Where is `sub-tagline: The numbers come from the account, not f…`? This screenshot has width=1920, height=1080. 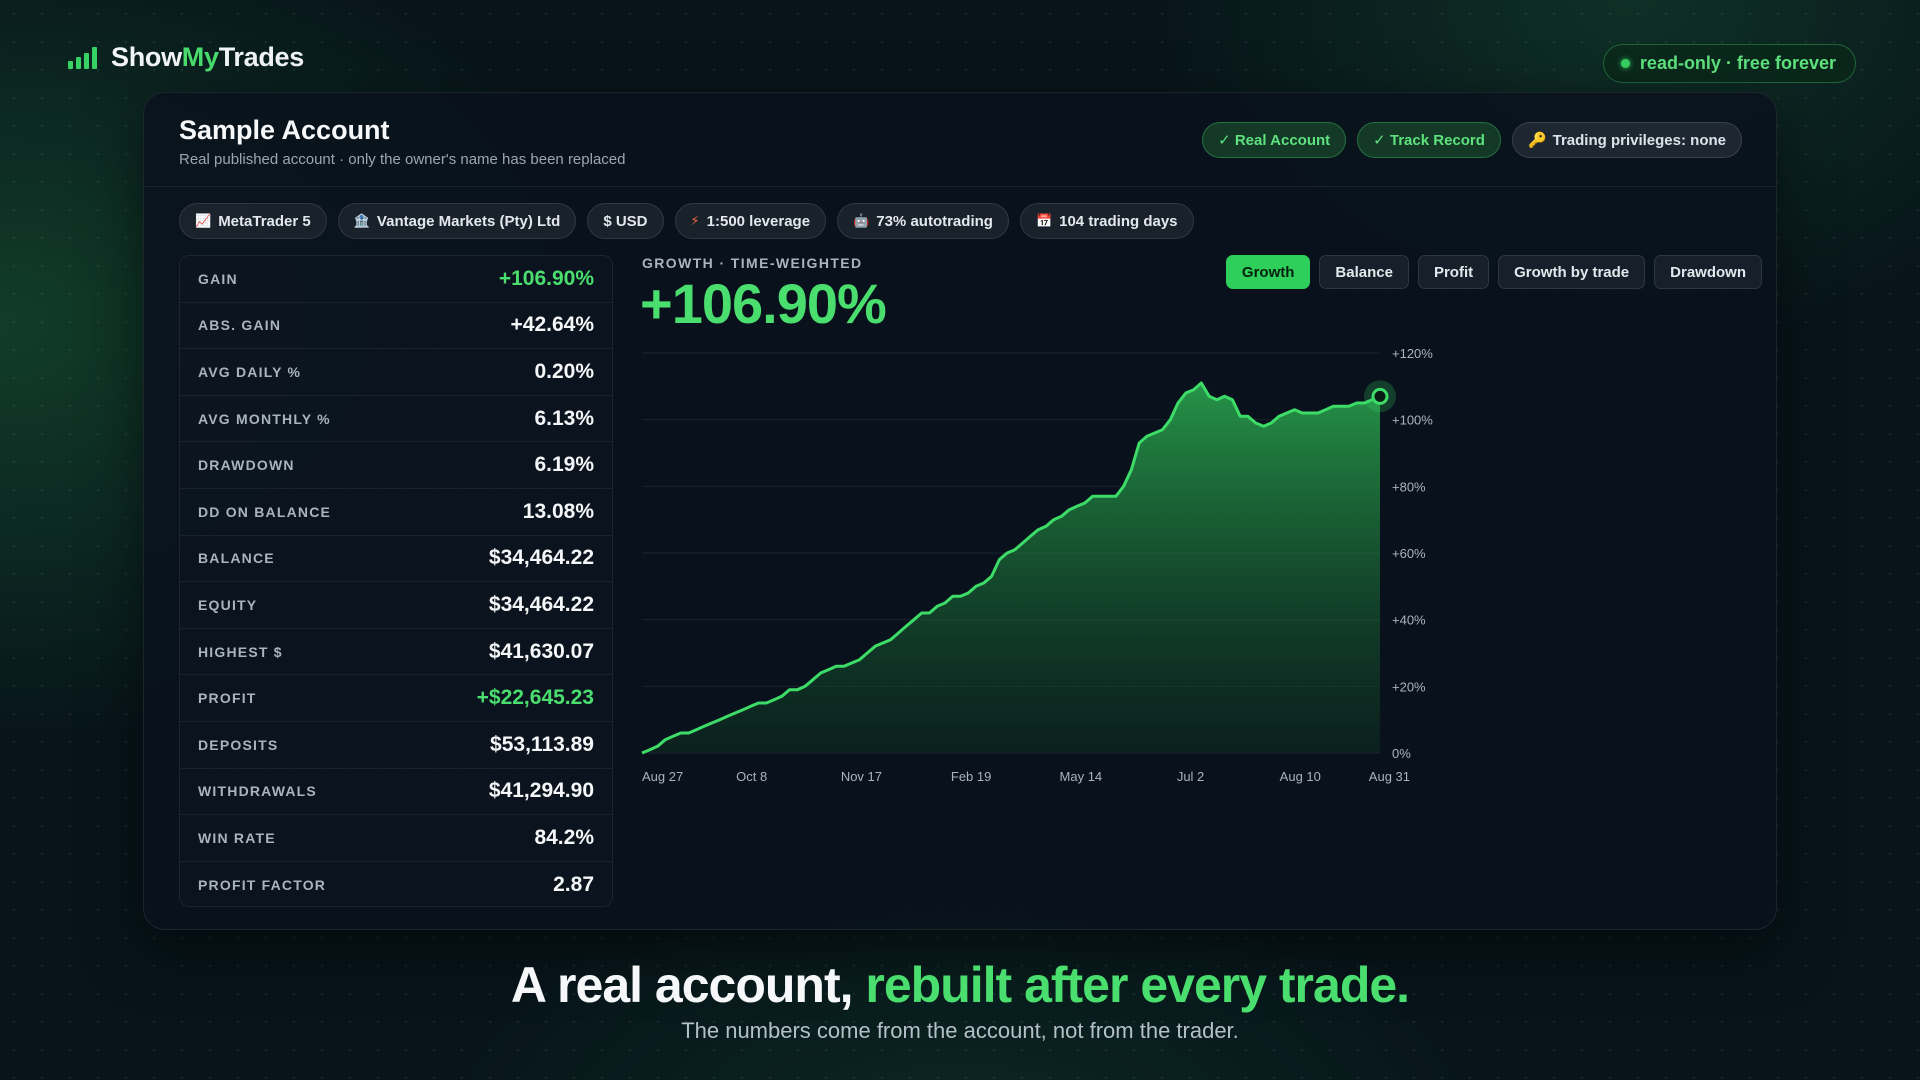 sub-tagline: The numbers come from the account, not f… is located at coordinates (960, 1030).